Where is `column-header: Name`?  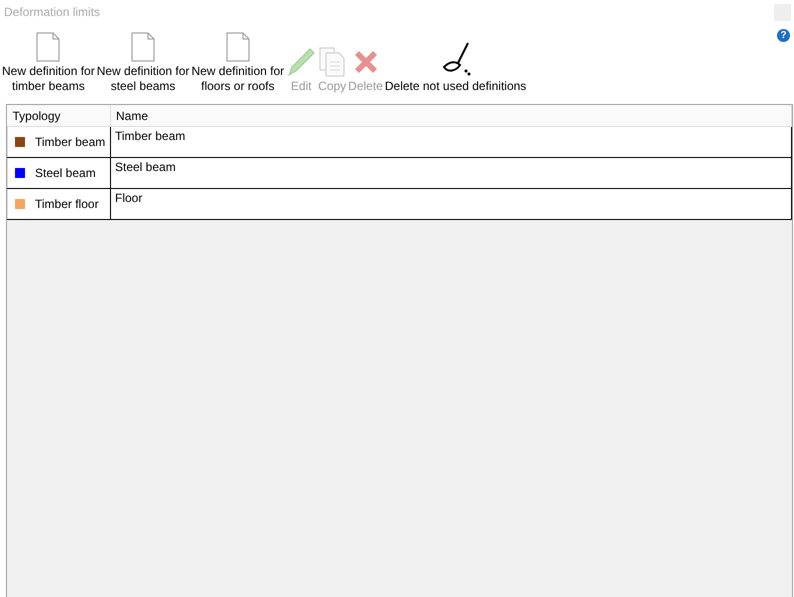 column-header: Name is located at coordinates (451, 115).